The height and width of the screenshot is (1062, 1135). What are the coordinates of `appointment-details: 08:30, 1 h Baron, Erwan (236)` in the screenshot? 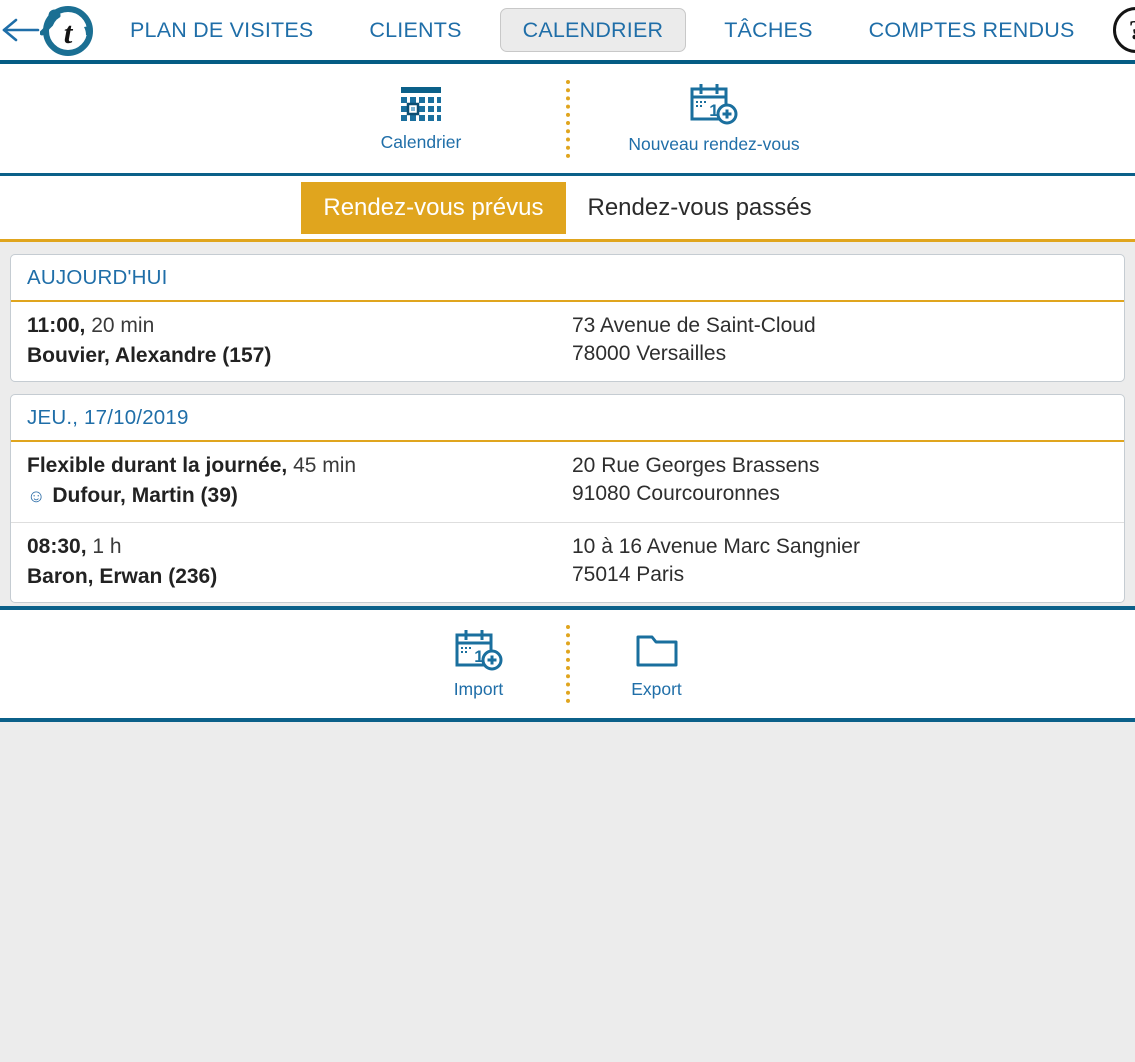 It's located at (299, 561).